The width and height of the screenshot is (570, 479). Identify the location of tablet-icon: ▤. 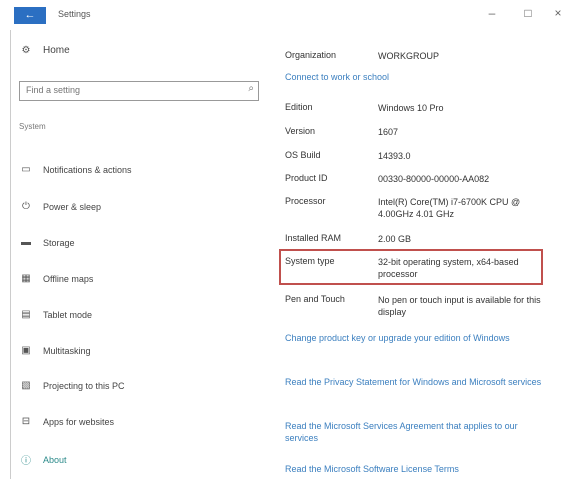
(26, 314).